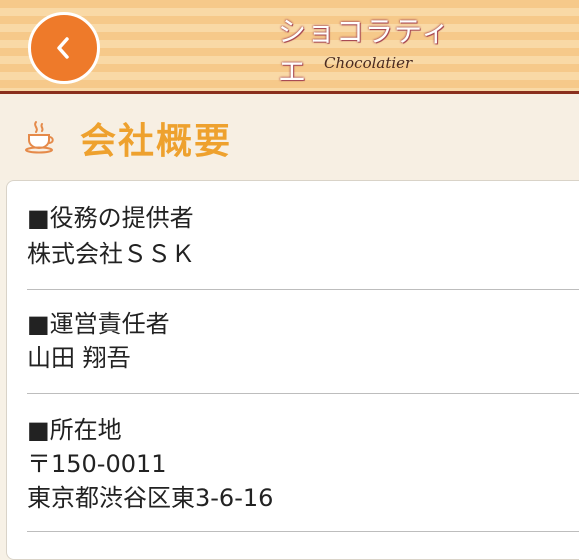 This screenshot has height=560, width=579. I want to click on brand-logo: ショコラティエ Chocolatier, so click(372, 49).